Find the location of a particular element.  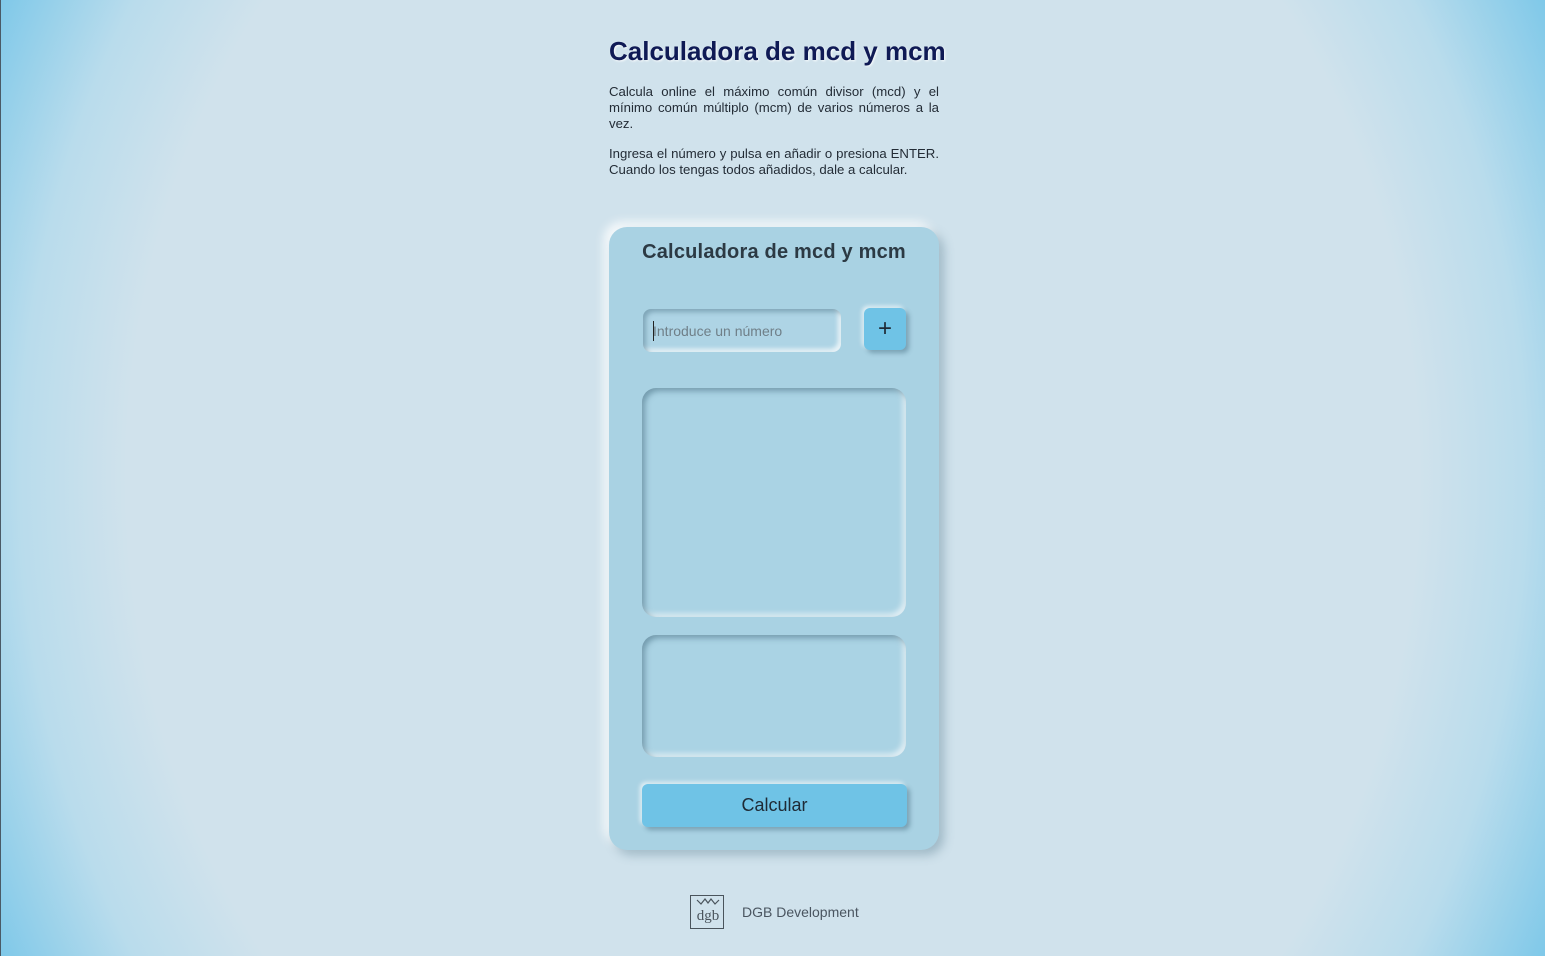

calculator-card: Calculadora de mcd y mcm + Calcular is located at coordinates (774, 538).